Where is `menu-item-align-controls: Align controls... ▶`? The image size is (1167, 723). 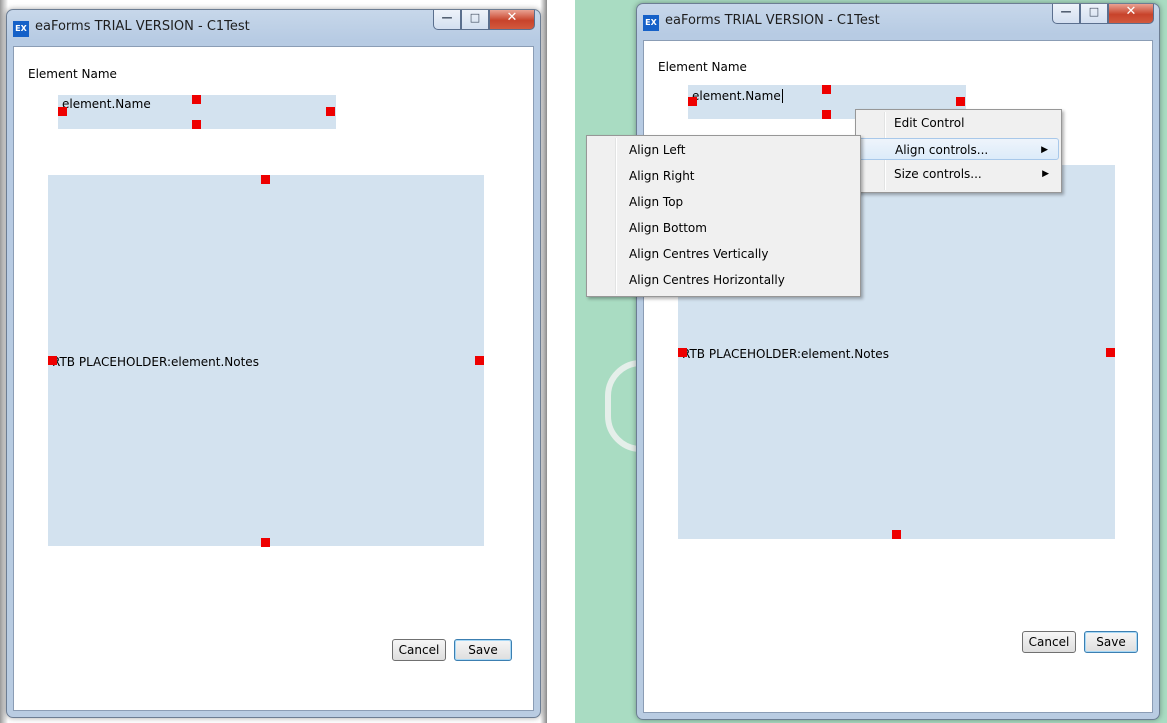 menu-item-align-controls: Align controls... ▶ is located at coordinates (958, 149).